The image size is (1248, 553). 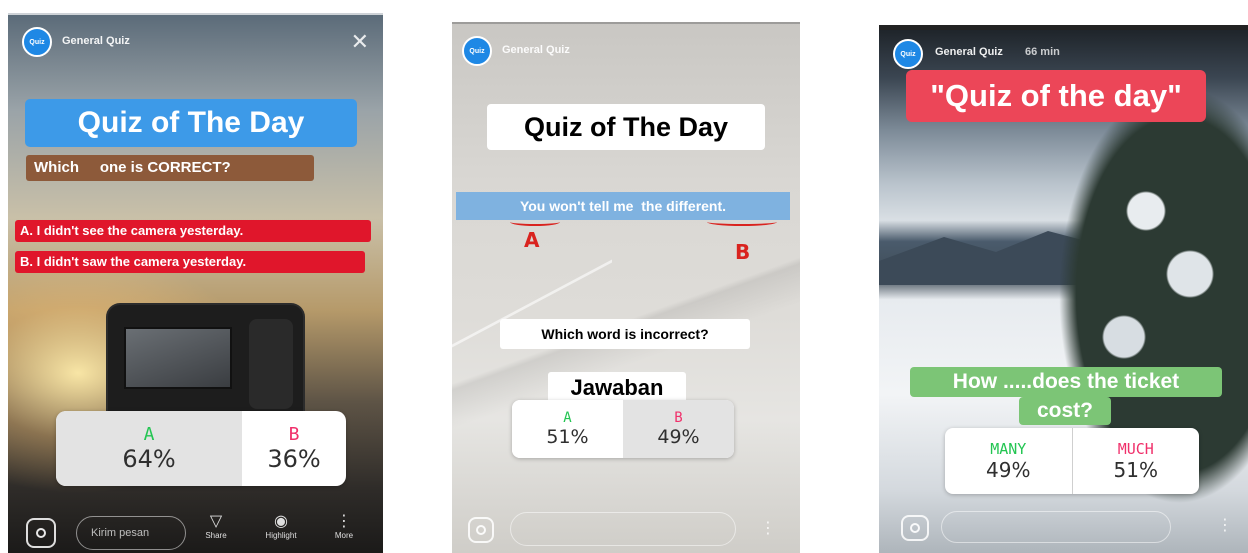 I want to click on highlight-button: ◉ Highlight, so click(x=281, y=526).